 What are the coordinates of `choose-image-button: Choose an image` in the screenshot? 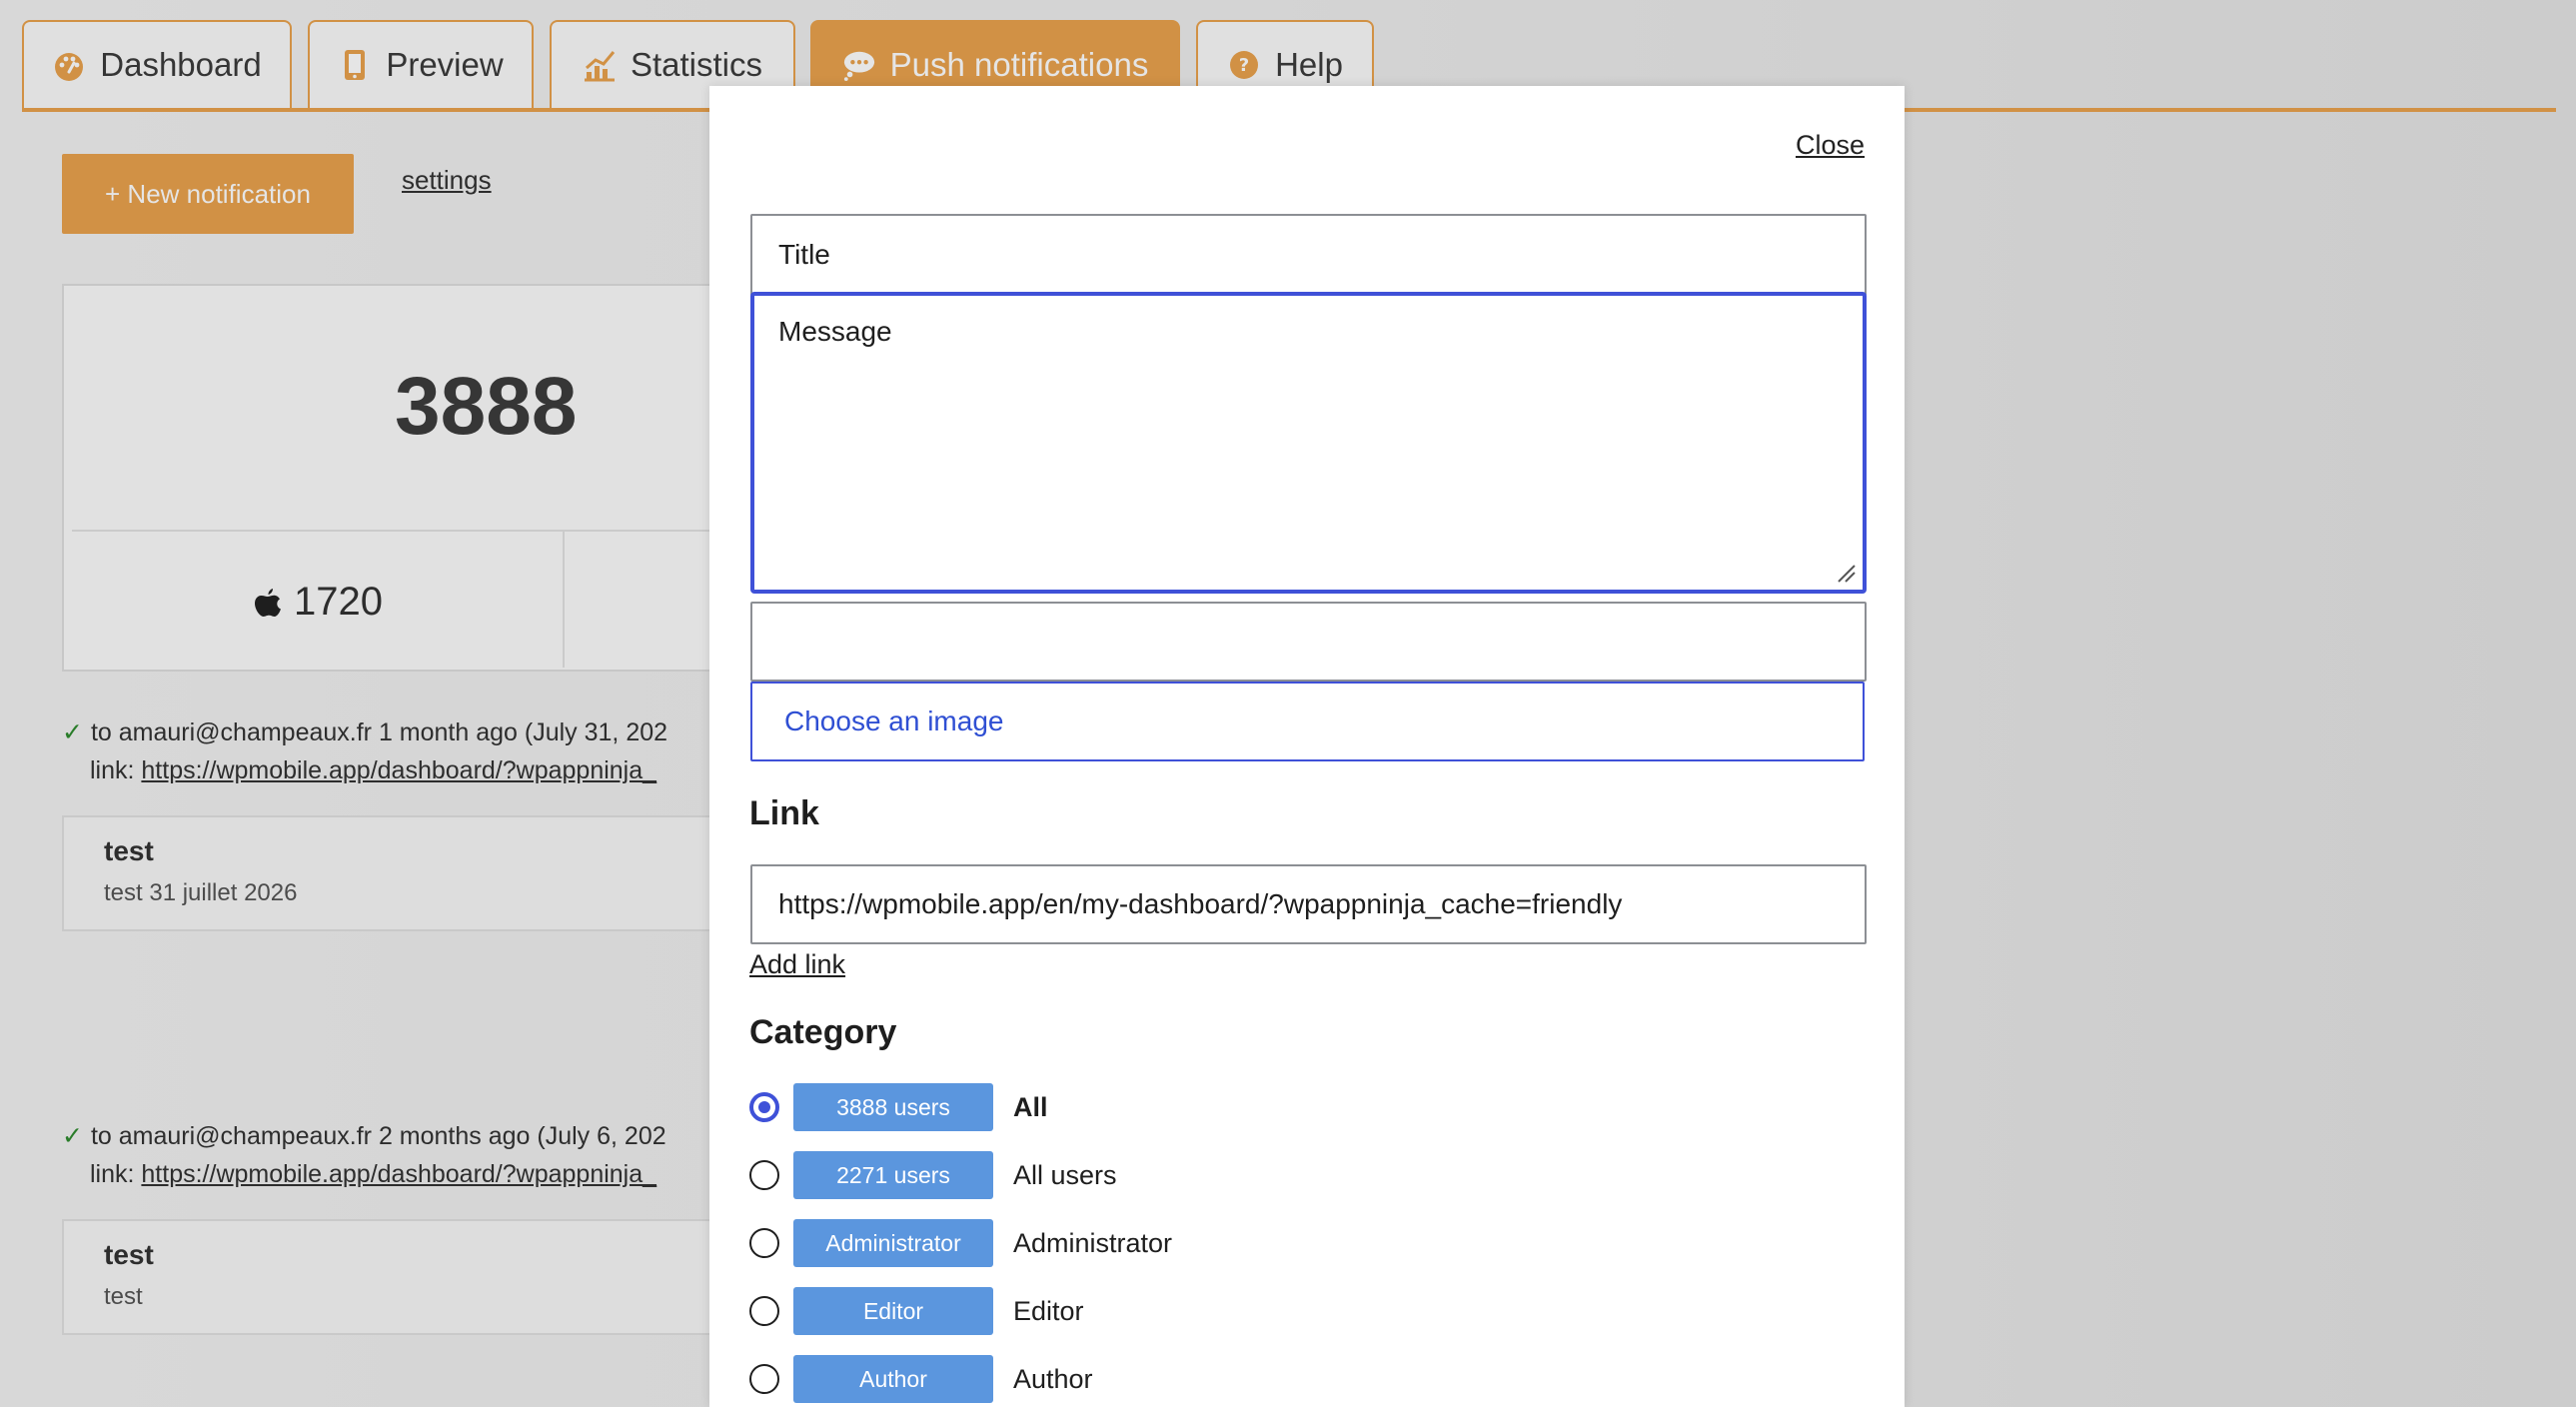 It's located at (1307, 721).